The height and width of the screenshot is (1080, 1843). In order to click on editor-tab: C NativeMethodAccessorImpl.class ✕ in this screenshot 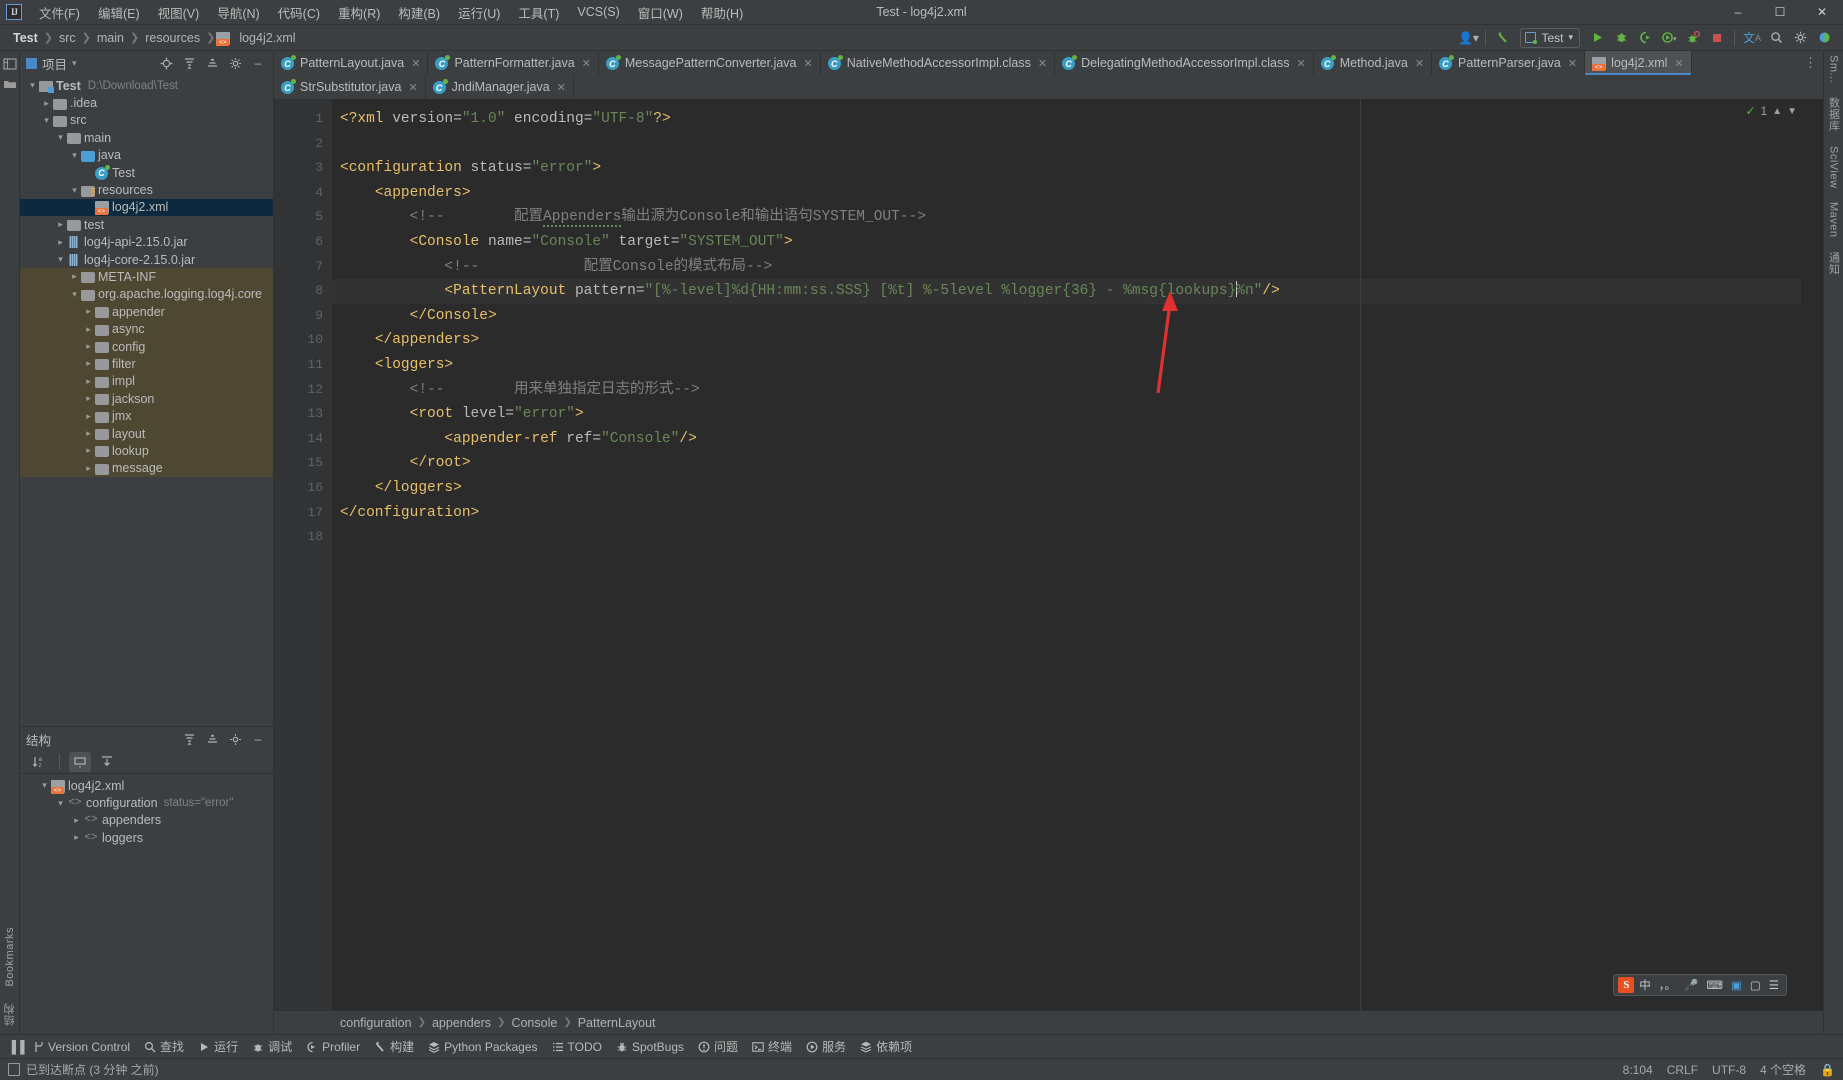, I will do `click(938, 63)`.